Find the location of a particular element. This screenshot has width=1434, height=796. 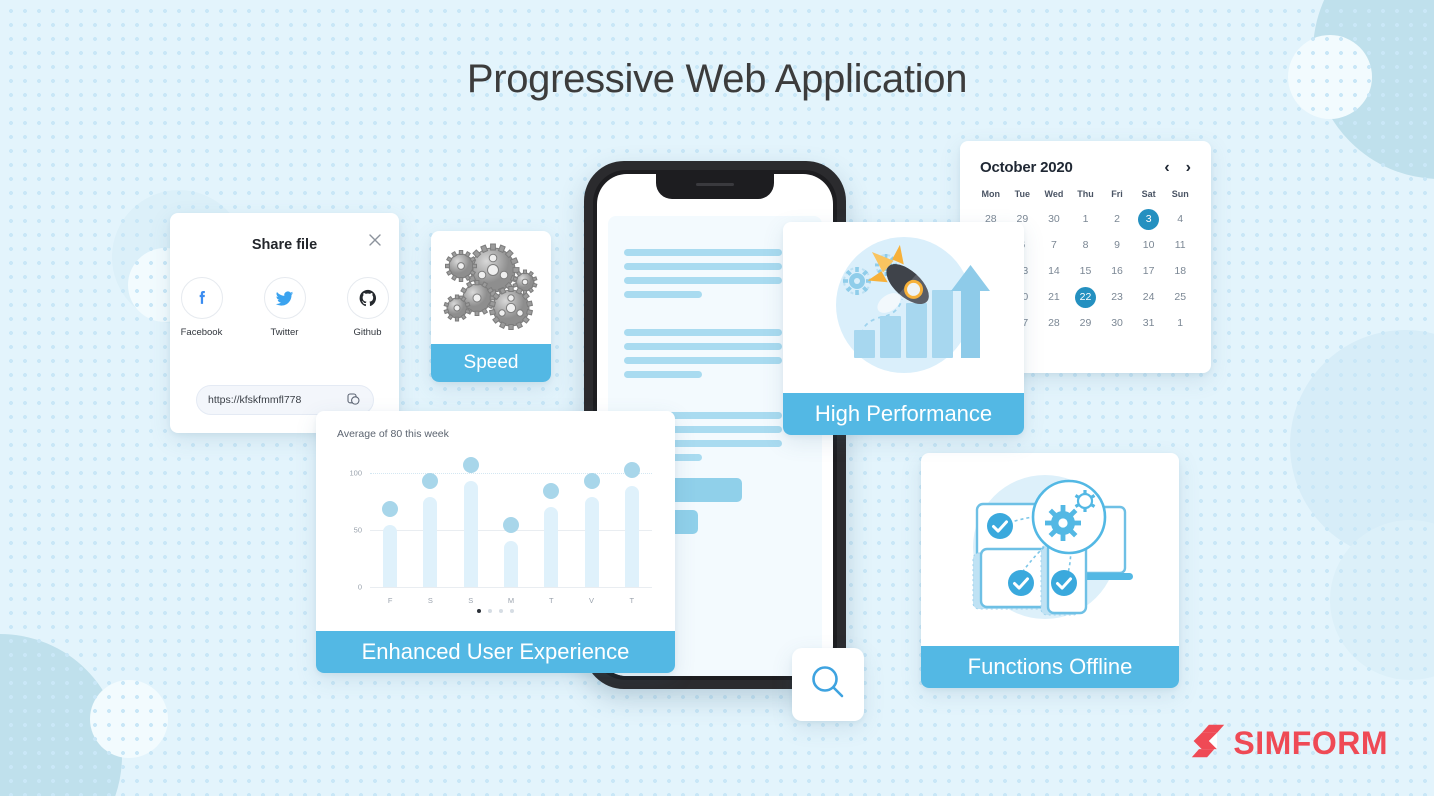

chart-y-tick-label: 100 is located at coordinates (355, 473).